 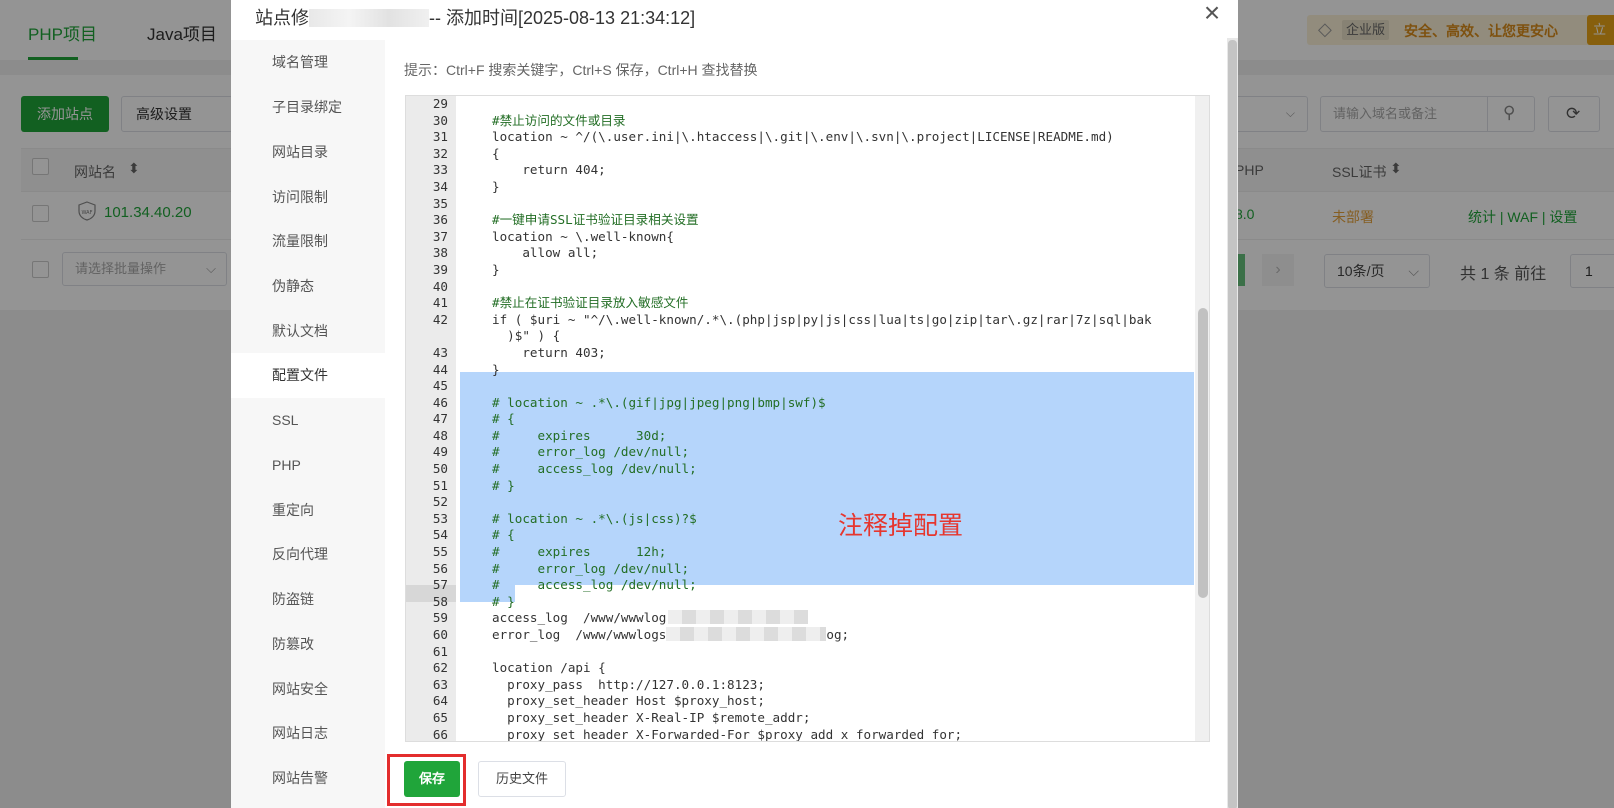 What do you see at coordinates (308, 152) in the screenshot?
I see `sidebar-item-site-dir: 网站目录` at bounding box center [308, 152].